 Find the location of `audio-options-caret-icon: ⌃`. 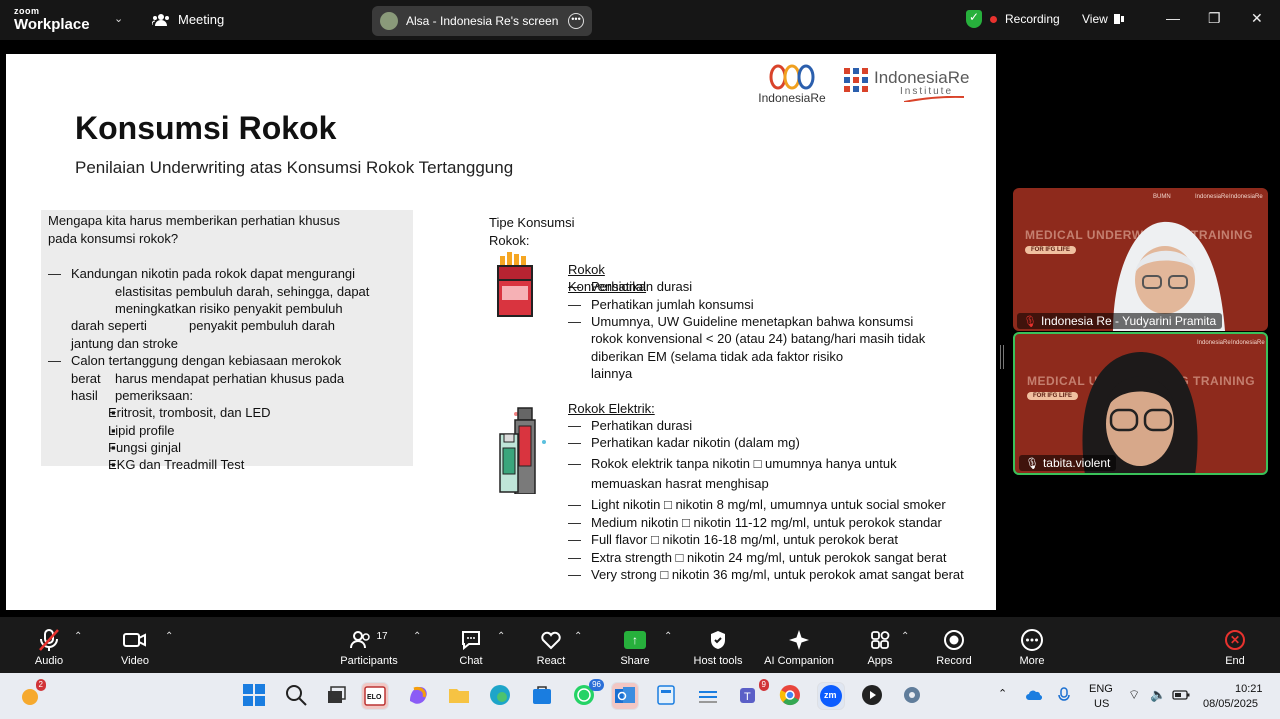

audio-options-caret-icon: ⌃ is located at coordinates (78, 636).